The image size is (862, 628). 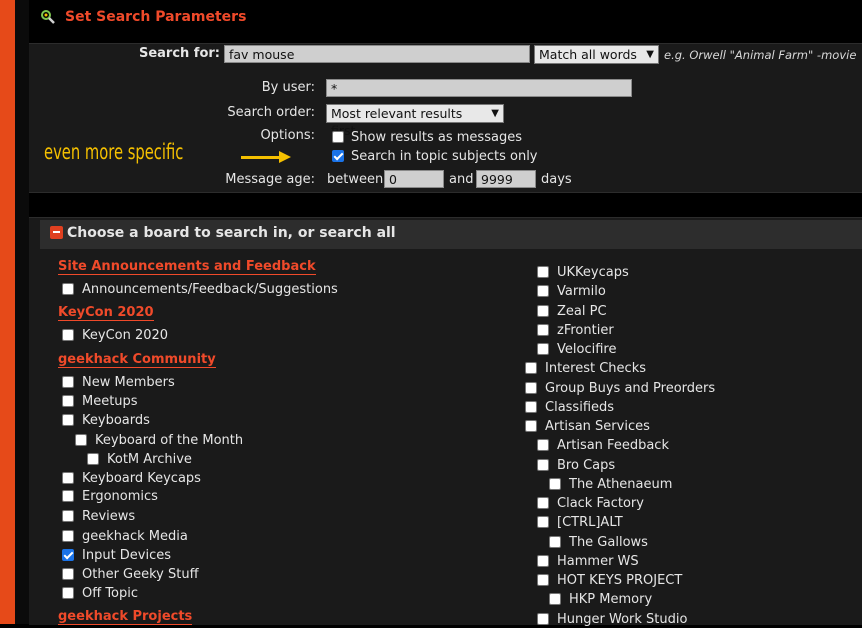 I want to click on board-item: Bro Caps, so click(x=576, y=465).